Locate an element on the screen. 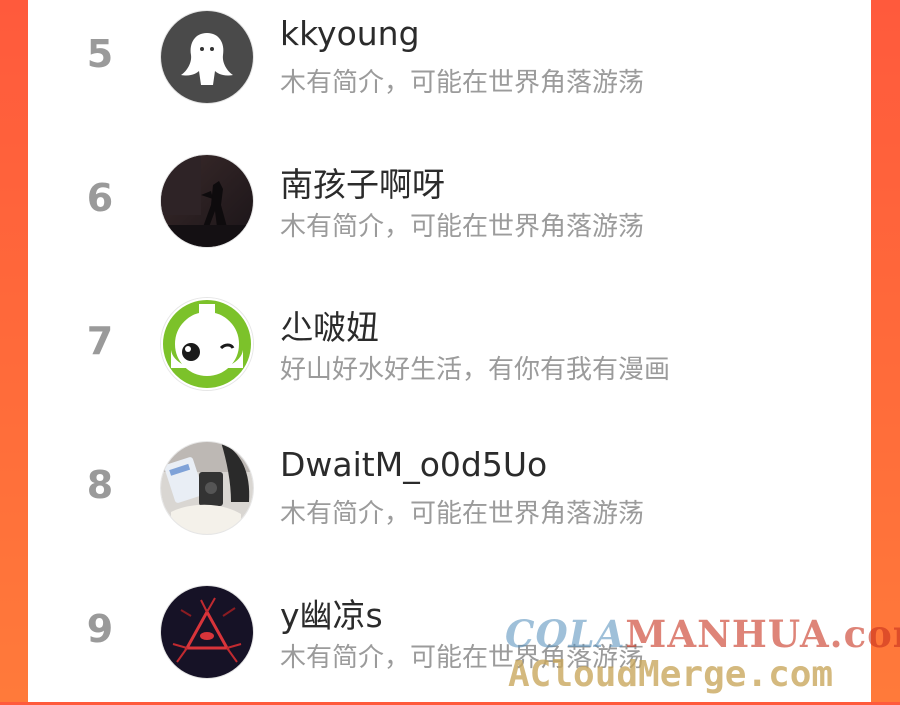 The image size is (900, 705). ghost-avatar-icon is located at coordinates (207, 57).